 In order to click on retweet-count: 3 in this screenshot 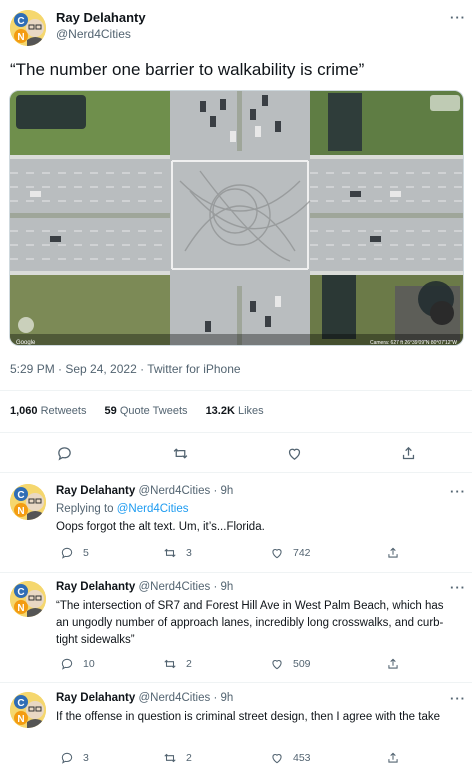, I will do `click(189, 553)`.